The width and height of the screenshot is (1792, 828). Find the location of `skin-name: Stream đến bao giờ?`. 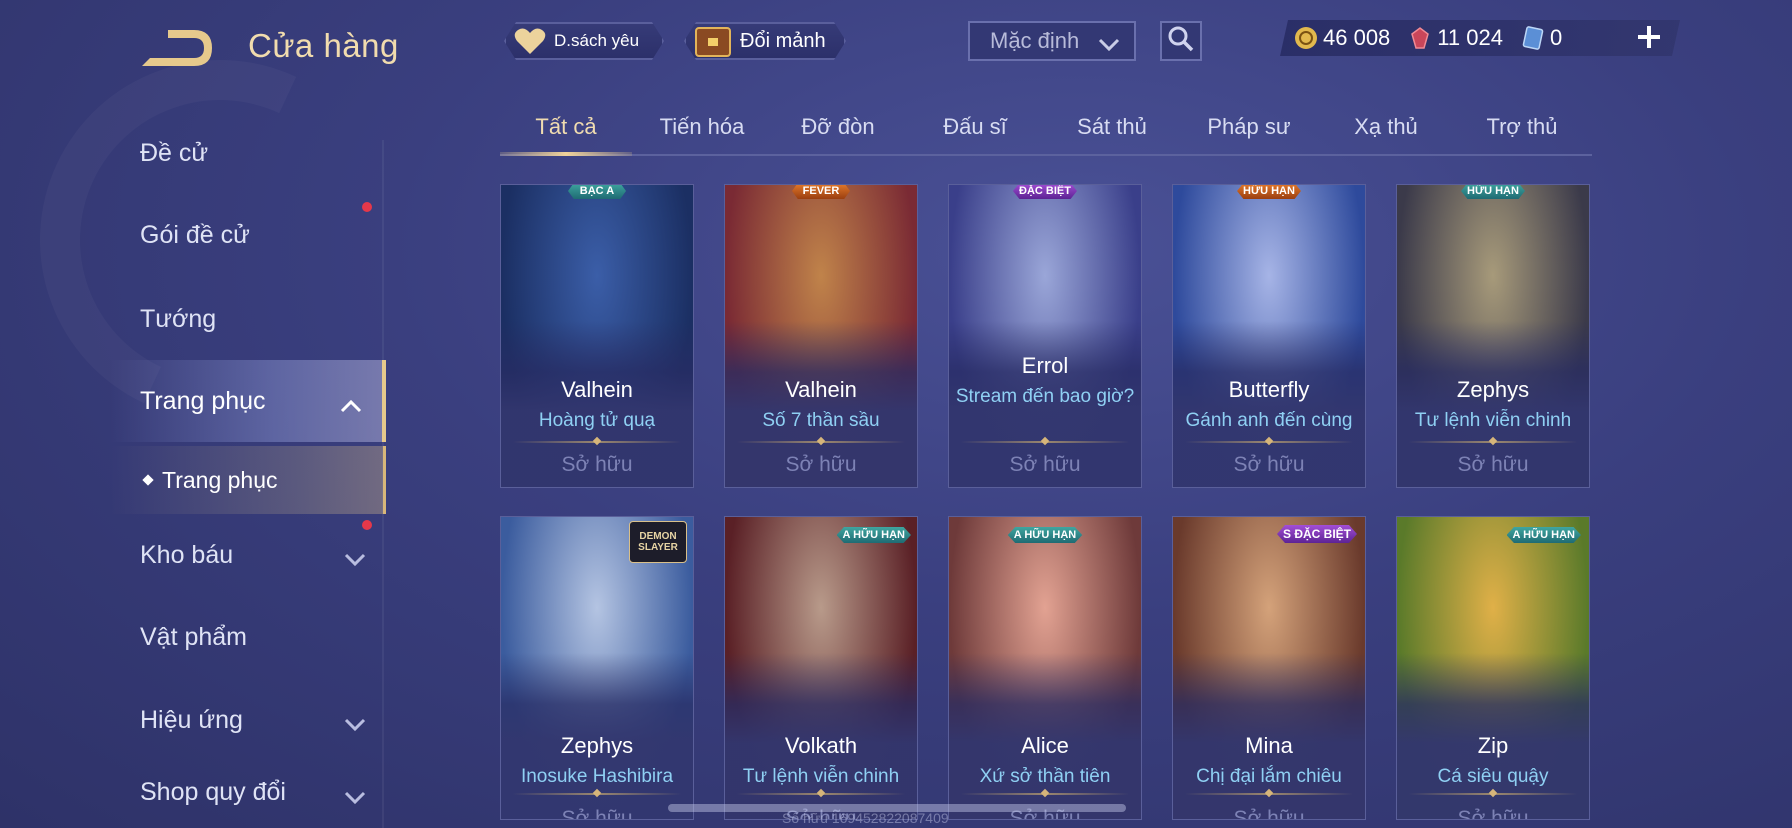

skin-name: Stream đến bao giờ? is located at coordinates (1045, 396).